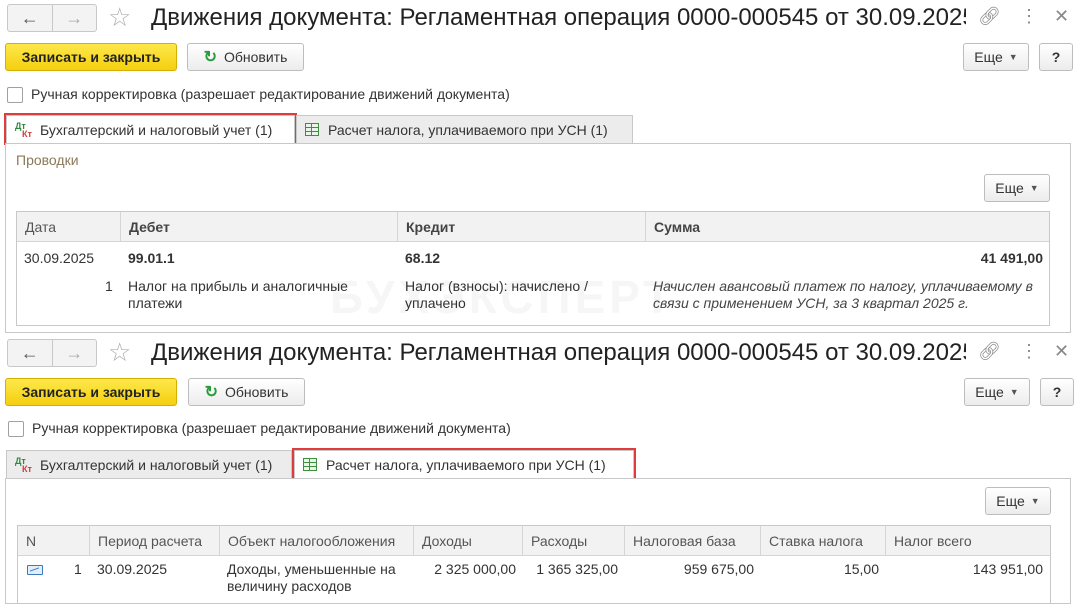 This screenshot has height=605, width=1078. Describe the element at coordinates (35, 570) in the screenshot. I see `register-record-icon` at that location.